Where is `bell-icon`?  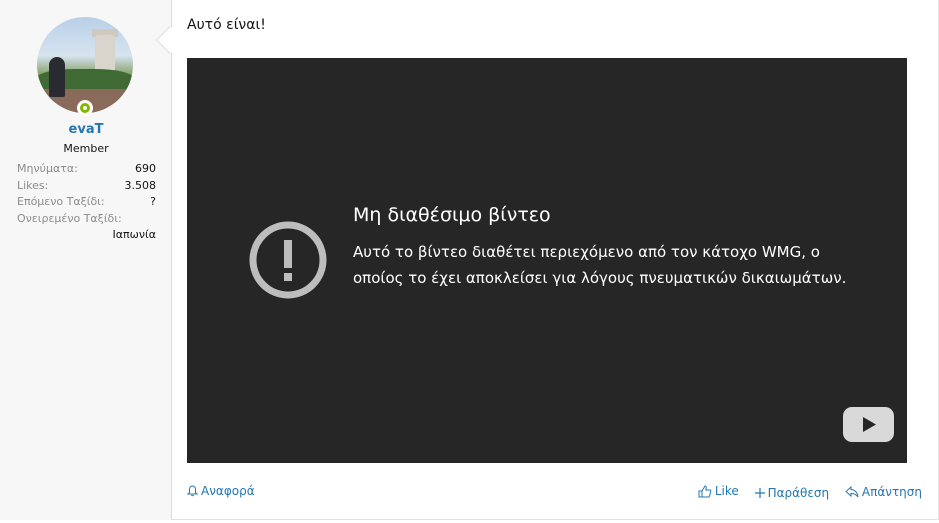 bell-icon is located at coordinates (192, 491).